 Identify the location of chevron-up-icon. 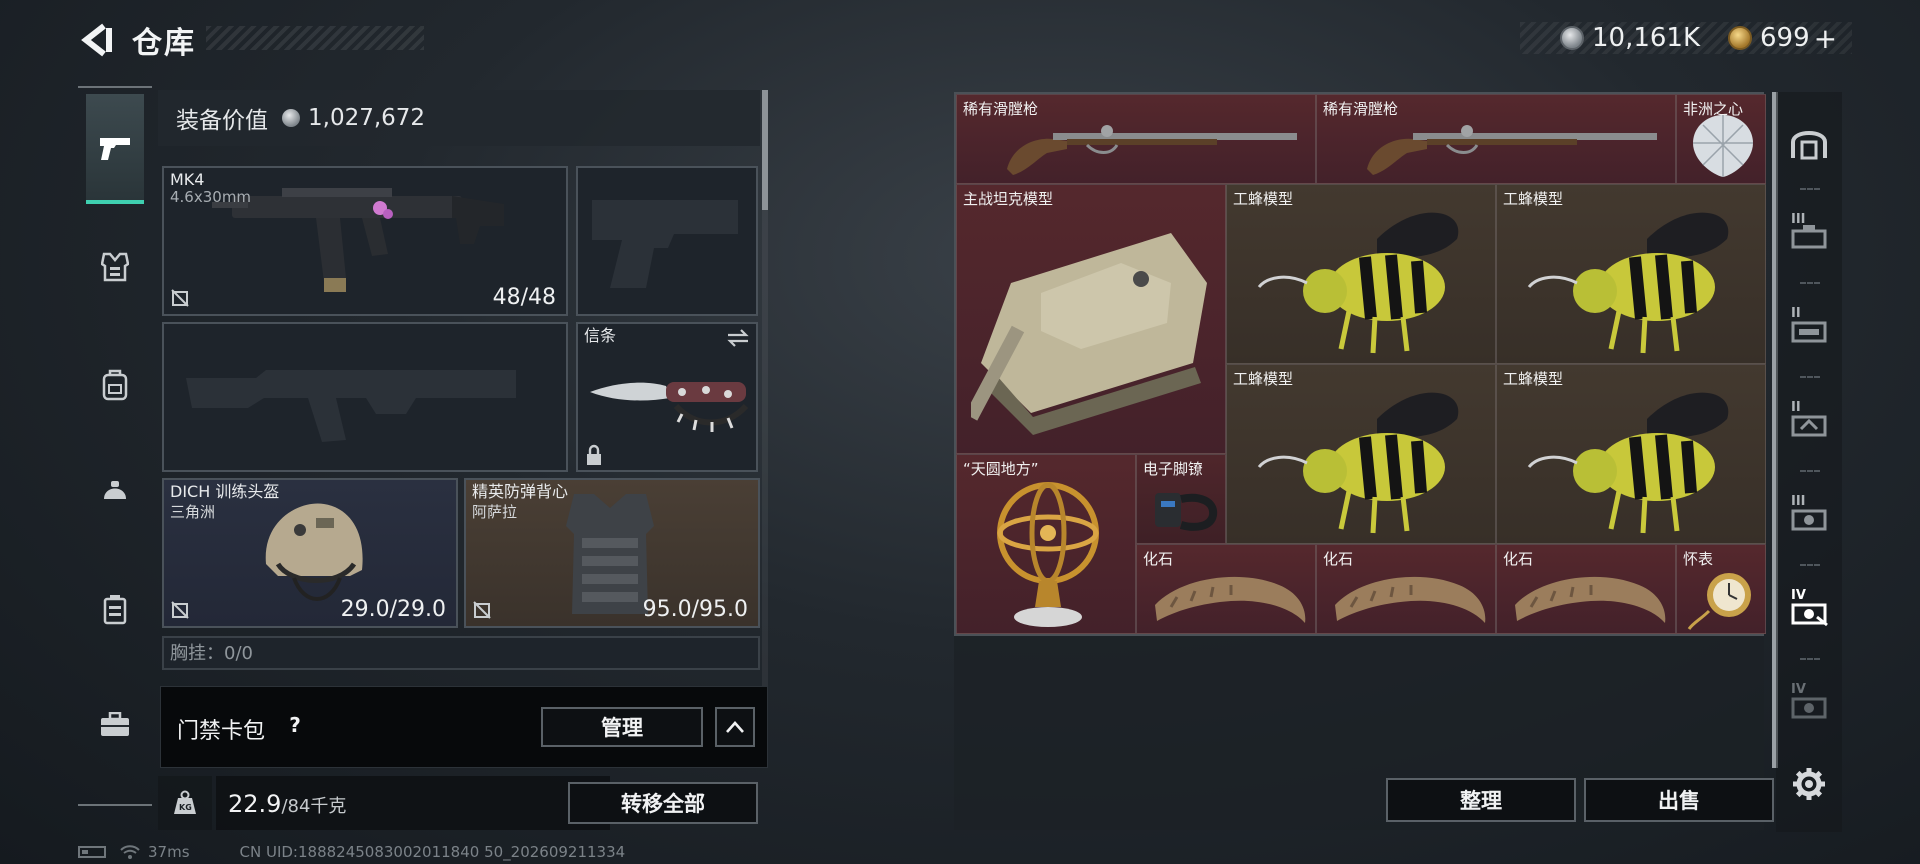
(735, 727).